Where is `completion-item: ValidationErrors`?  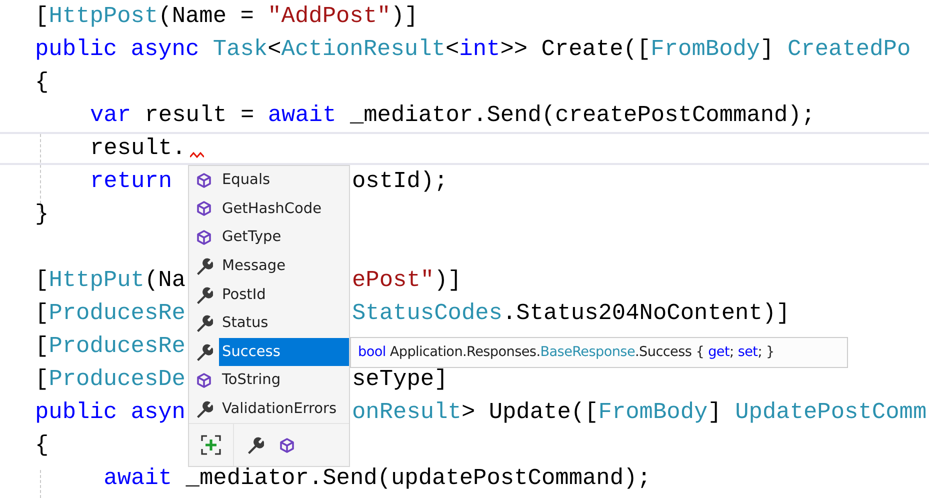
completion-item: ValidationErrors is located at coordinates (284, 409).